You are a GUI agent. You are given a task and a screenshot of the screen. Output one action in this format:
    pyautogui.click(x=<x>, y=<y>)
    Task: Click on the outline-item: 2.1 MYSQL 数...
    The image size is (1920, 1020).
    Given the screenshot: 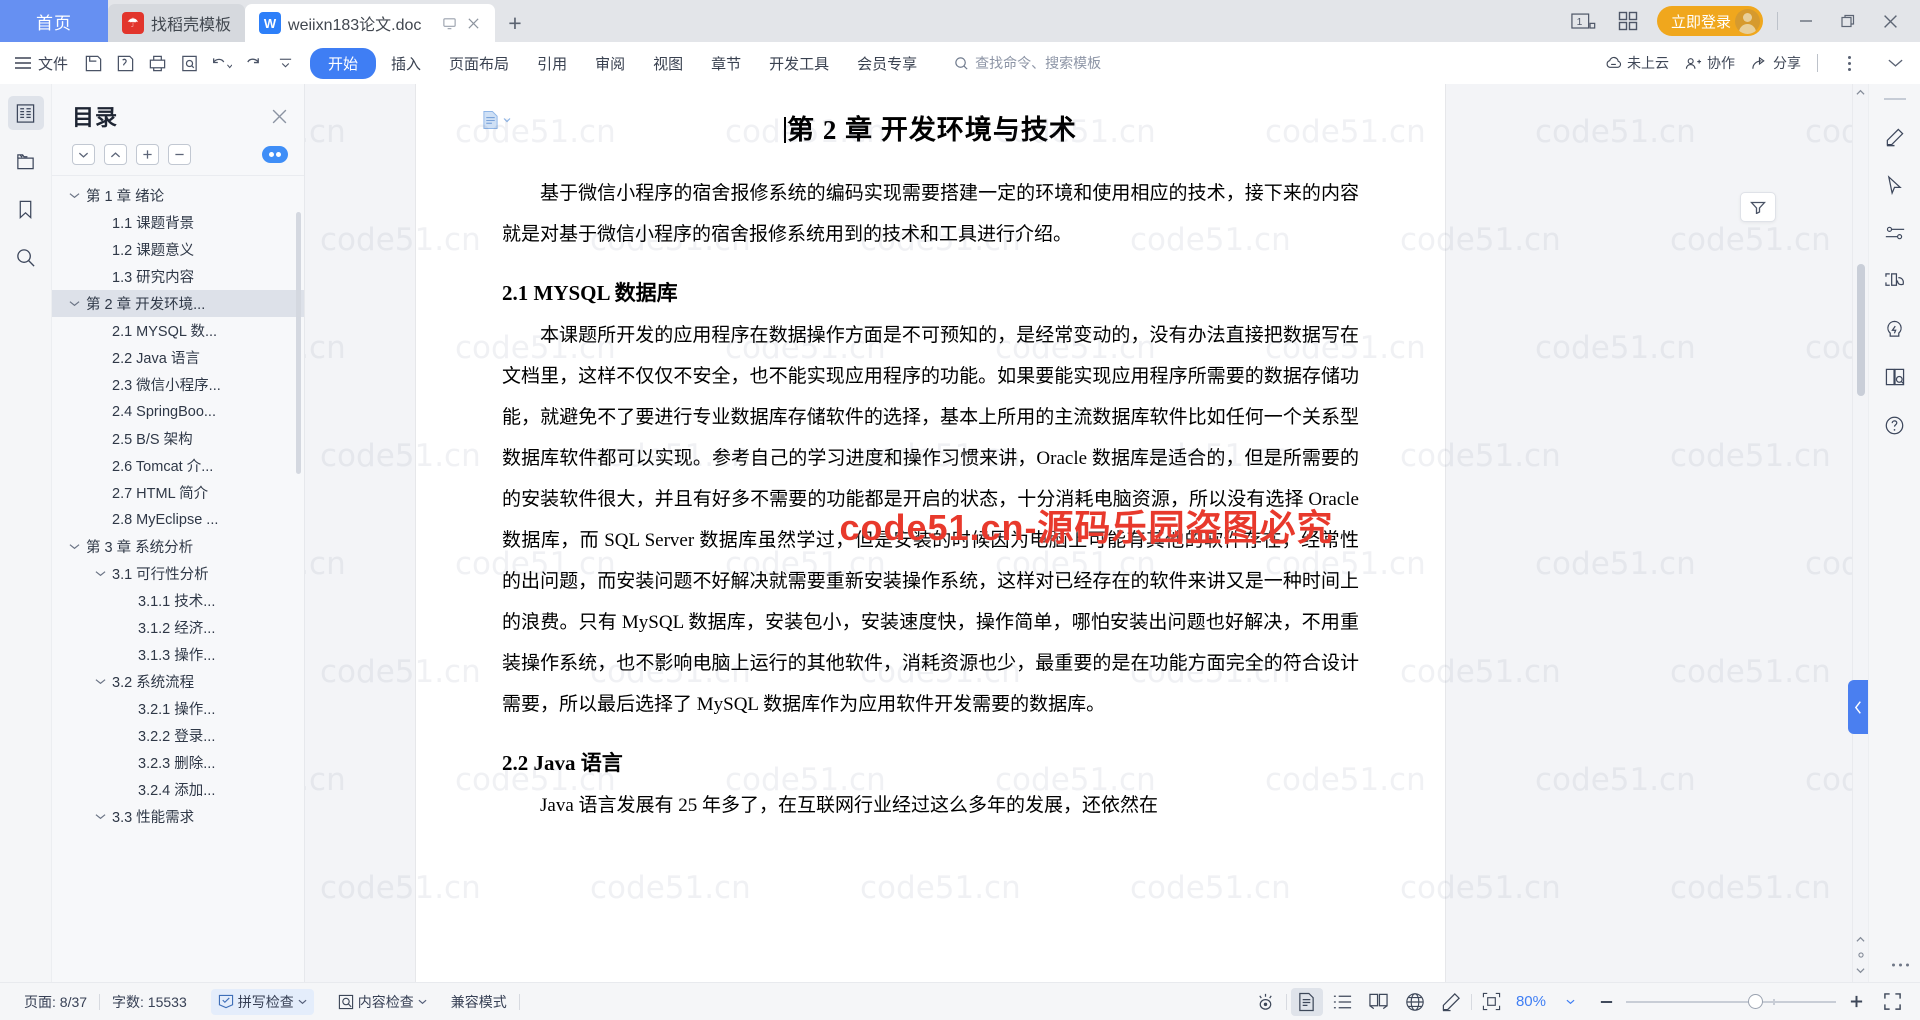 What is the action you would take?
    pyautogui.click(x=178, y=330)
    